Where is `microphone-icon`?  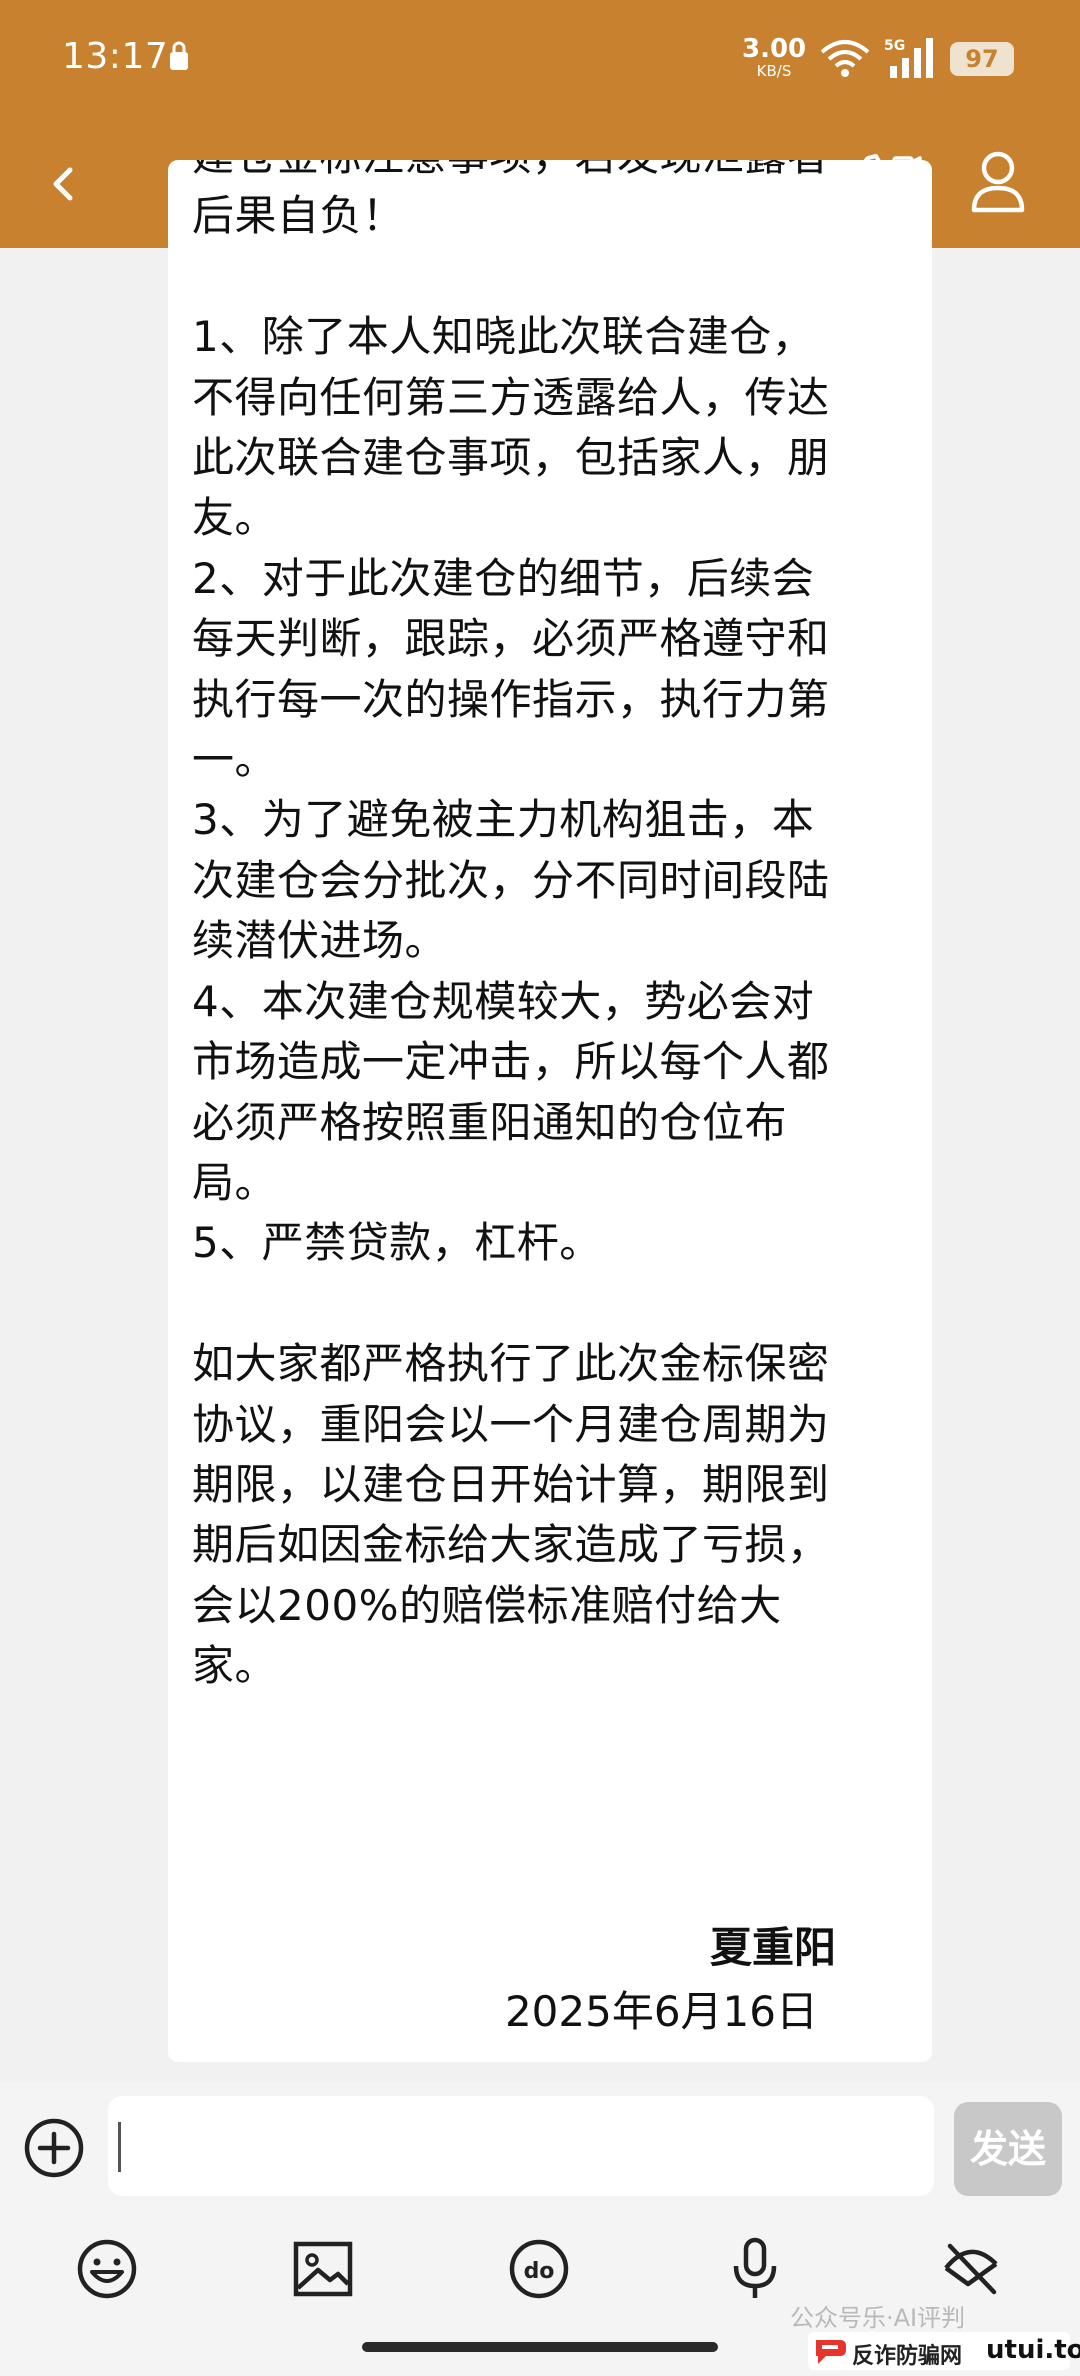 microphone-icon is located at coordinates (755, 2267).